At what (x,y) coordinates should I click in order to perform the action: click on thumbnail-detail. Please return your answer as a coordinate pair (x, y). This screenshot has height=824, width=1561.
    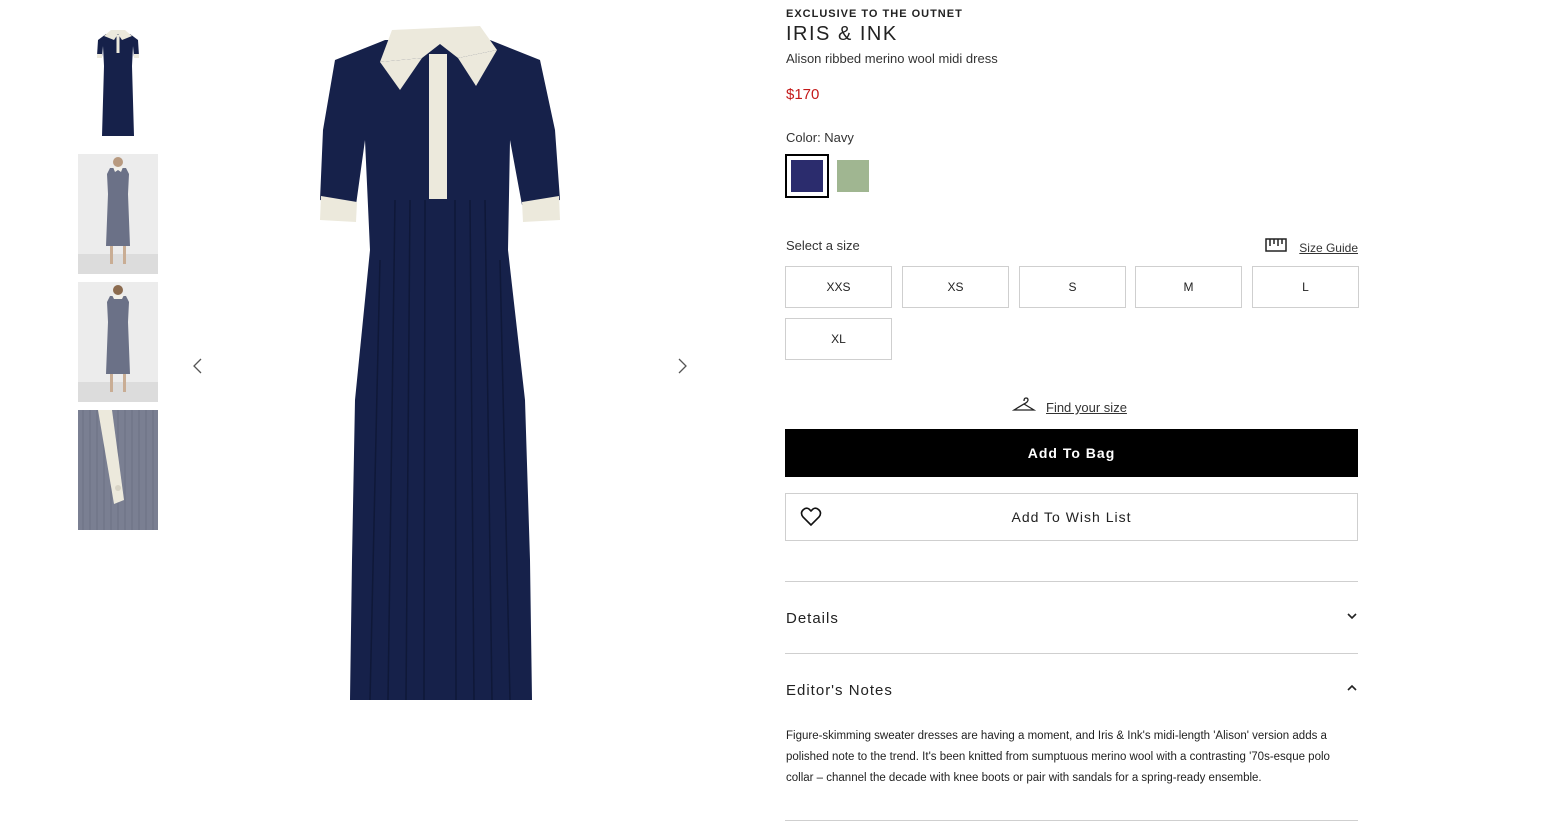
    Looking at the image, I should click on (118, 470).